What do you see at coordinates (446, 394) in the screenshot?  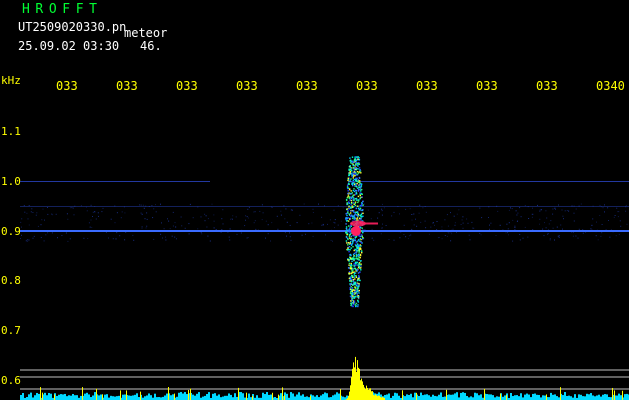 I see `noise-spike` at bounding box center [446, 394].